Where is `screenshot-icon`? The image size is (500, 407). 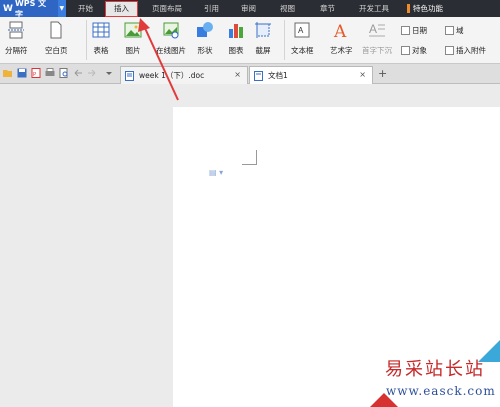
screenshot-icon is located at coordinates (263, 30).